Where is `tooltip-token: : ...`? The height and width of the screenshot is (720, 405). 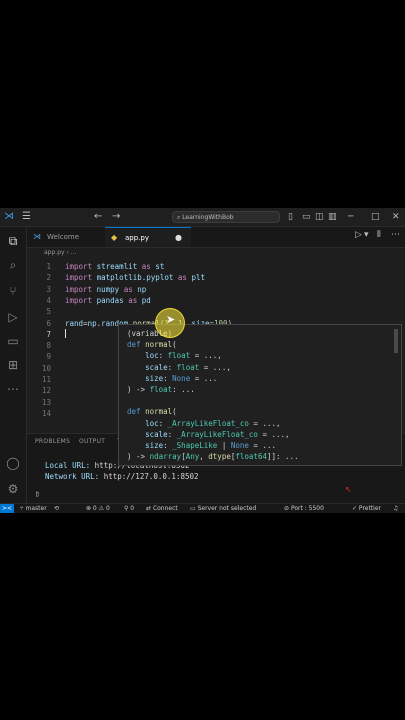
tooltip-token: : ... is located at coordinates (183, 389).